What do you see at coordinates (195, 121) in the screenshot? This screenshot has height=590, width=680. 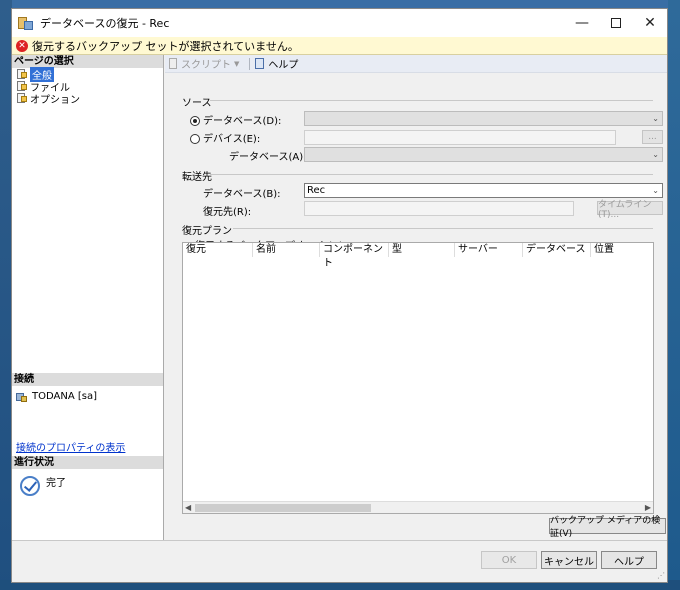 I see `radio-selected-icon` at bounding box center [195, 121].